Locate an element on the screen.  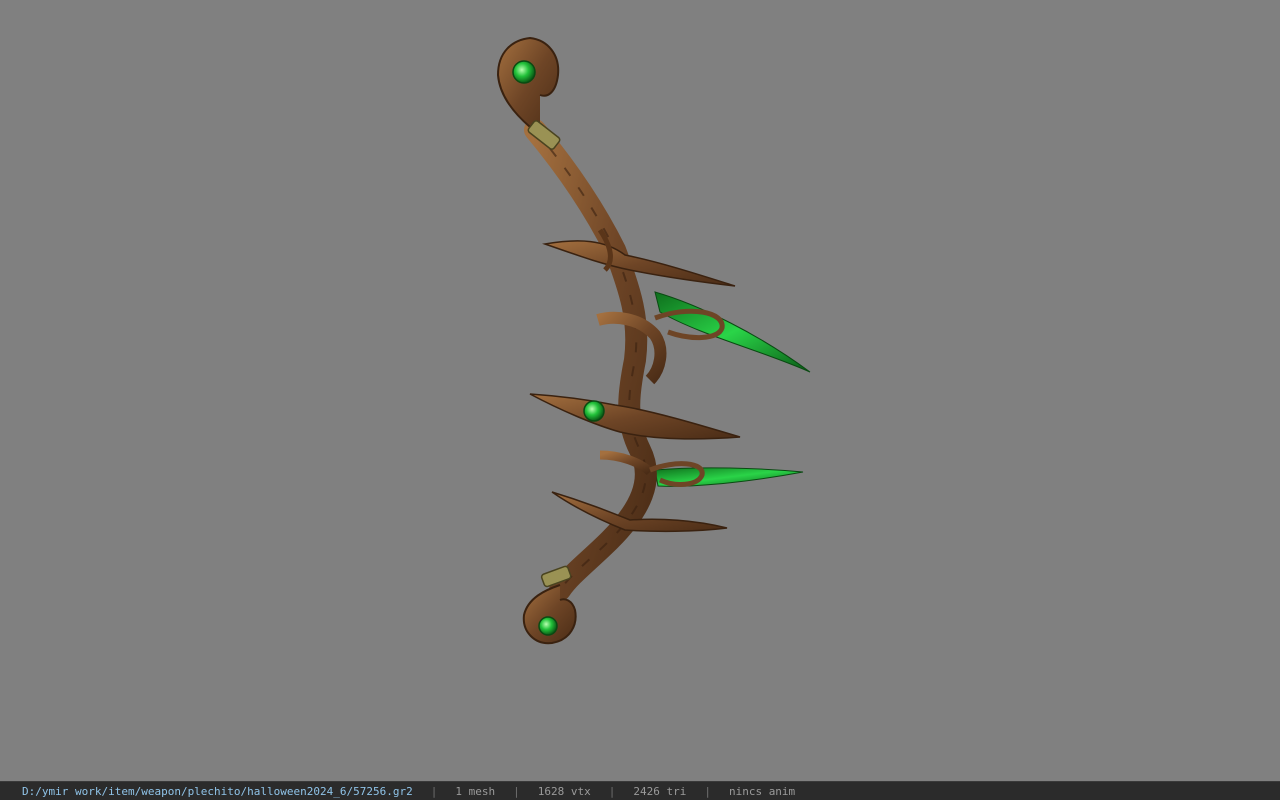
animation-status: nincs anim is located at coordinates (762, 791).